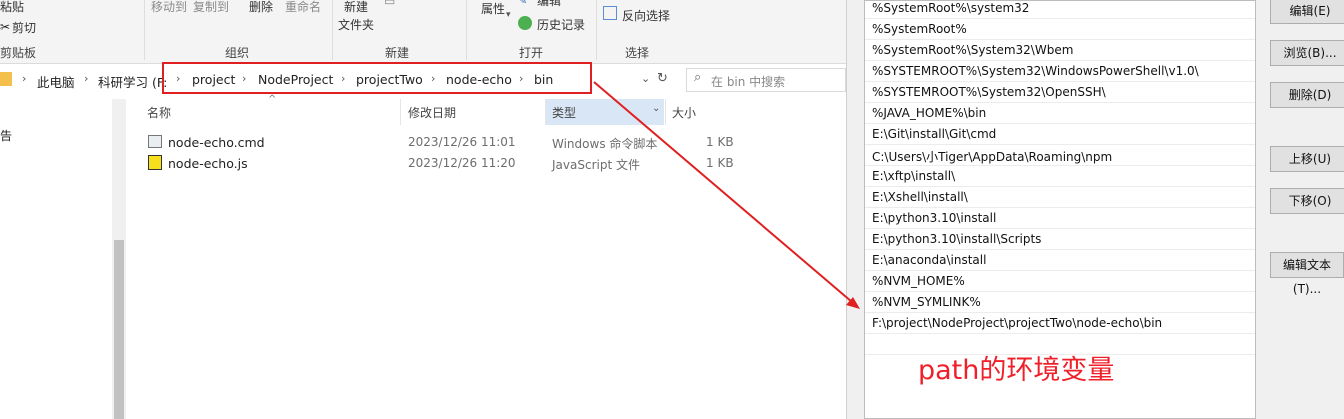 Image resolution: width=1344 pixels, height=419 pixels. What do you see at coordinates (726, 195) in the screenshot?
I see `annotation-arrow` at bounding box center [726, 195].